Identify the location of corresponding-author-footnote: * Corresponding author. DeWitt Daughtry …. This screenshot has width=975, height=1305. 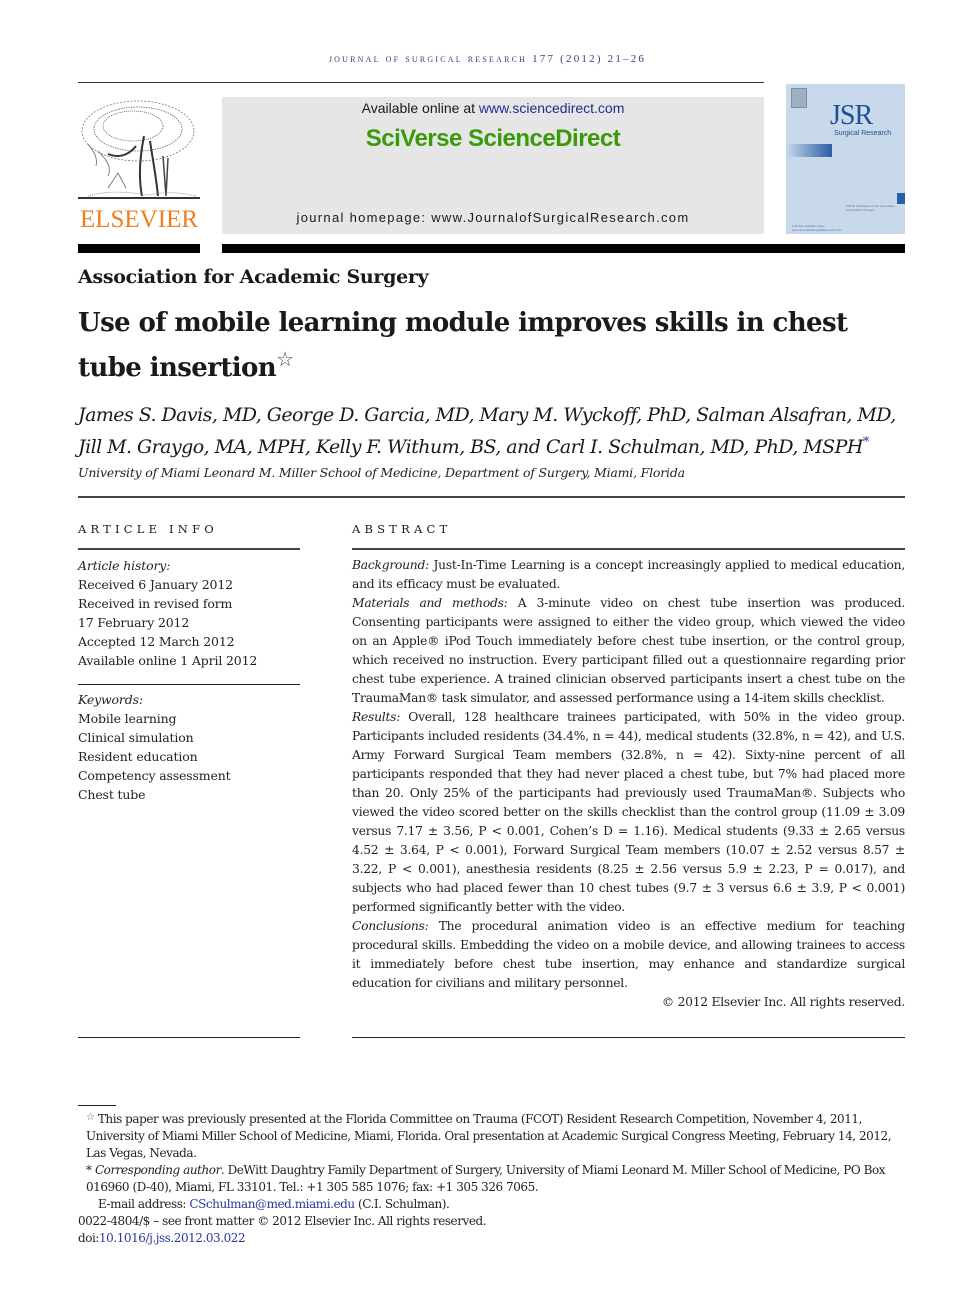
(491, 1179).